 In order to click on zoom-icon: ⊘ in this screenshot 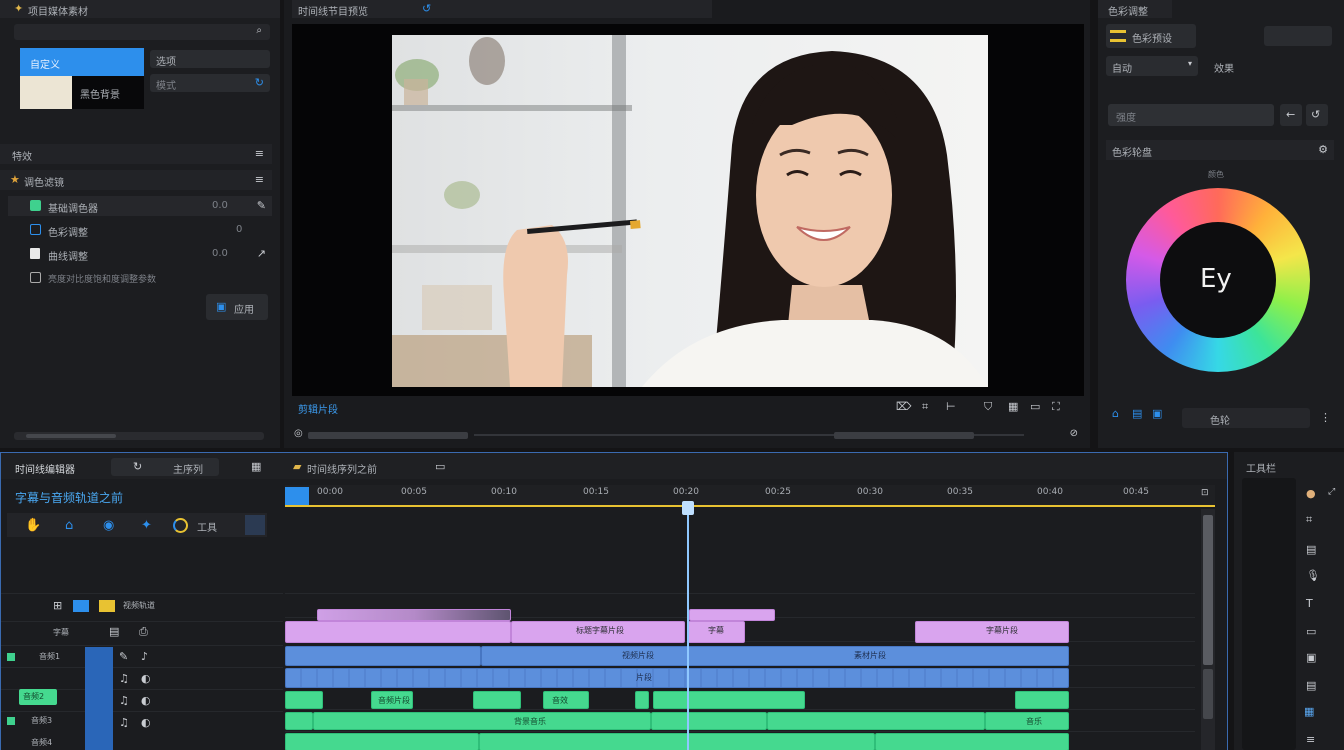, I will do `click(1074, 434)`.